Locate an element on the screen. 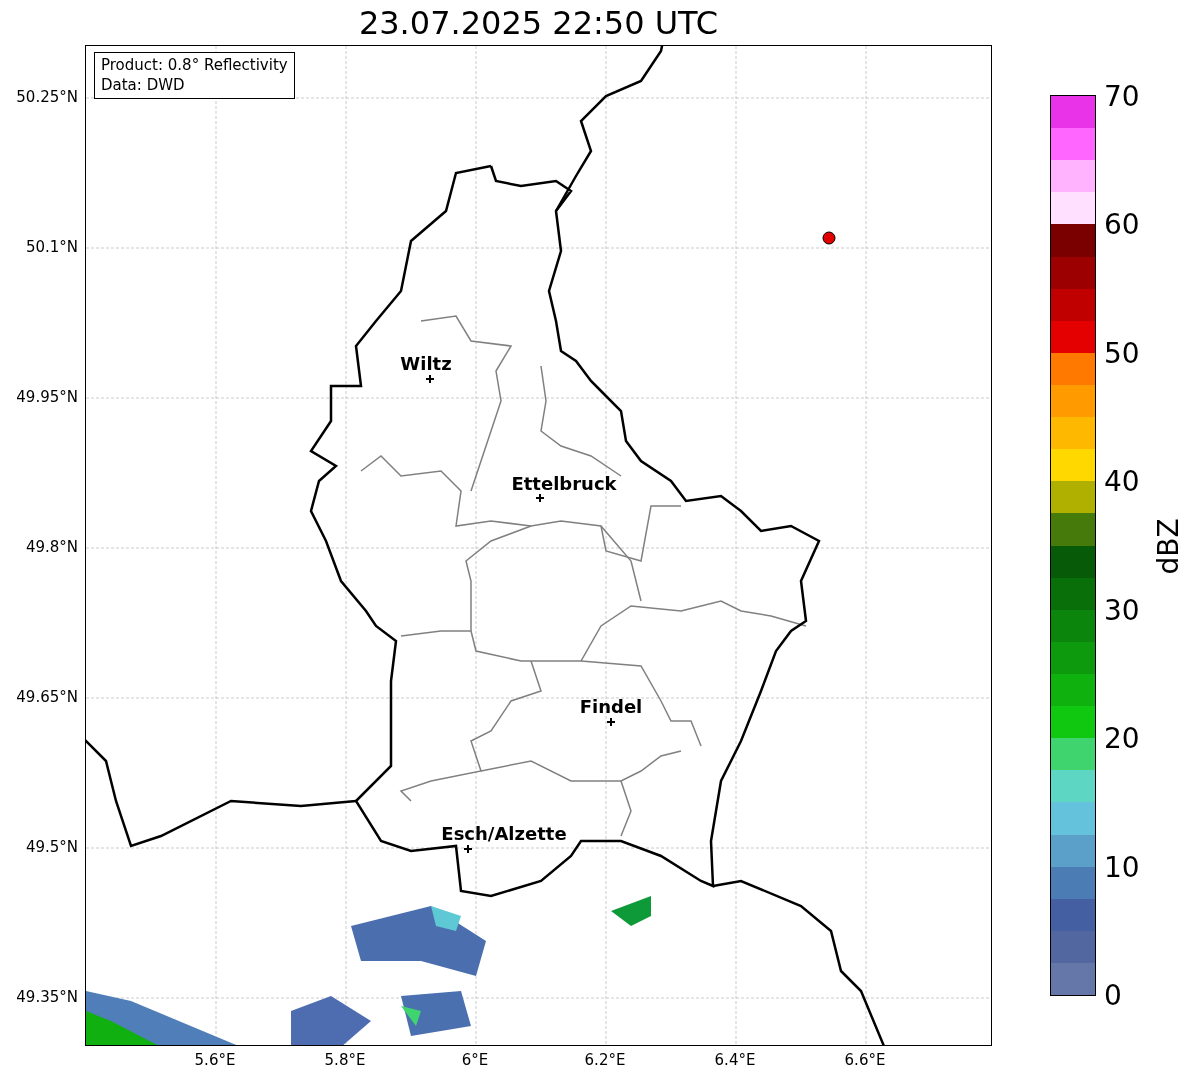  info-text: Data: DWD is located at coordinates (143, 85).